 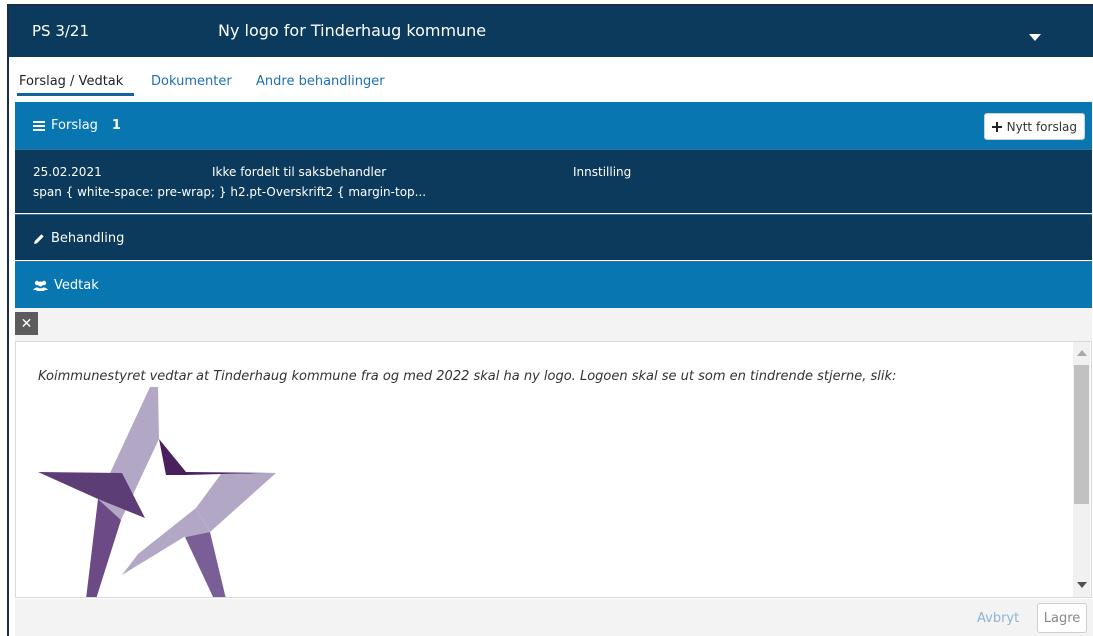 What do you see at coordinates (75, 94) in the screenshot?
I see `active-tab-underline` at bounding box center [75, 94].